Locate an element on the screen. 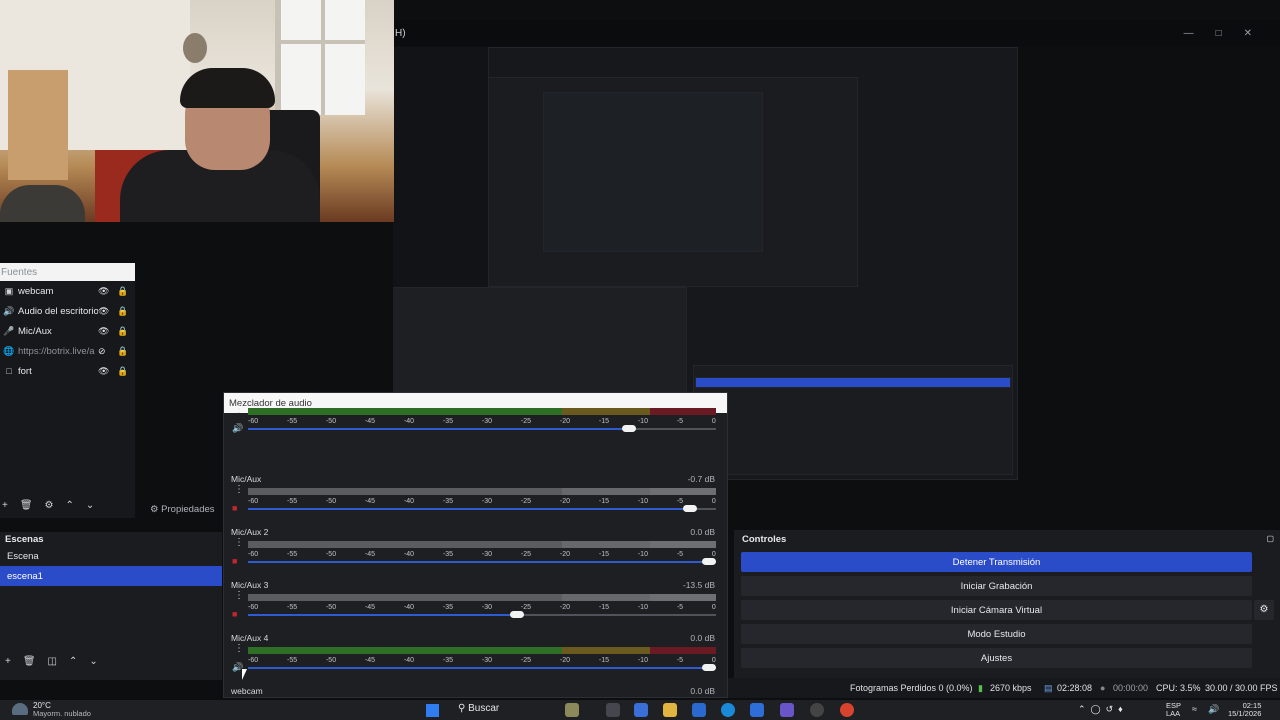  tick-label: -30 is located at coordinates (487, 501).